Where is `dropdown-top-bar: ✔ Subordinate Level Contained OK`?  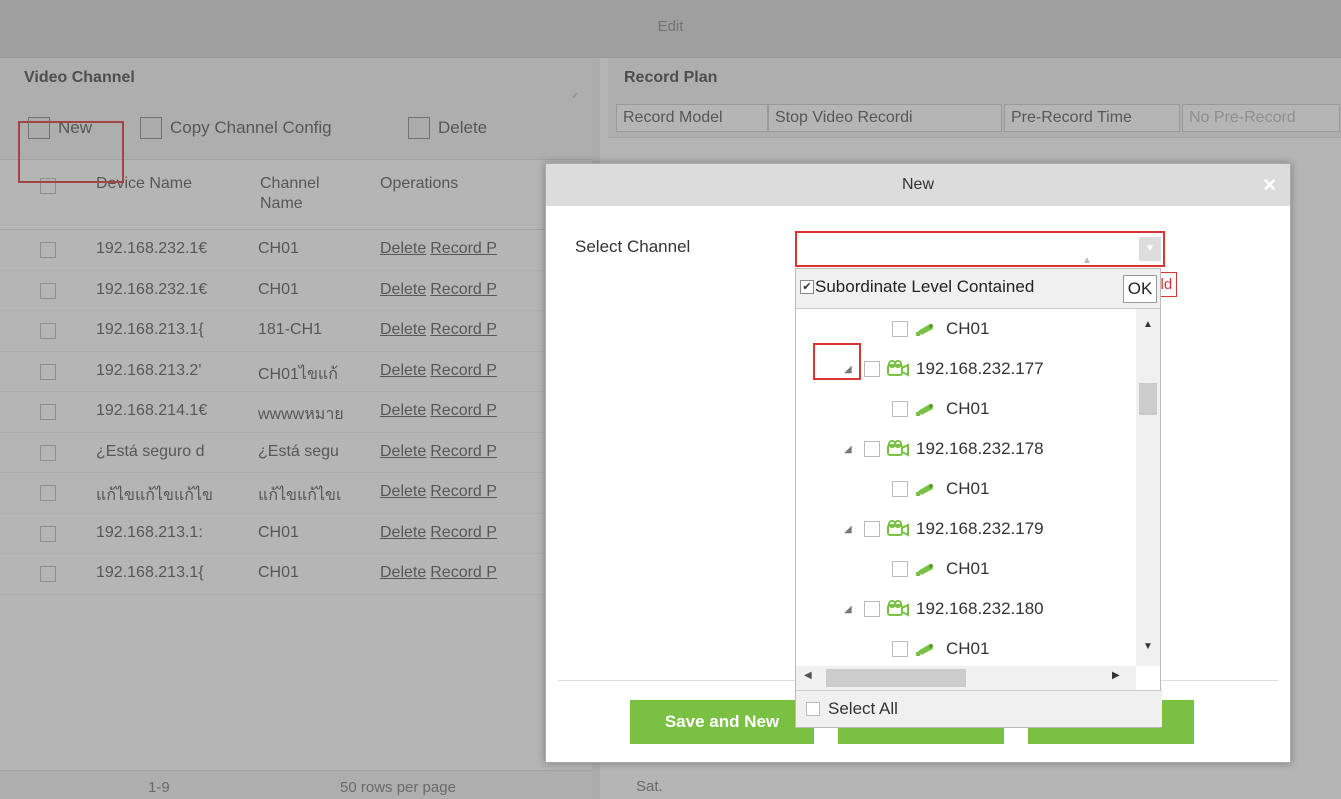 dropdown-top-bar: ✔ Subordinate Level Contained OK is located at coordinates (978, 289).